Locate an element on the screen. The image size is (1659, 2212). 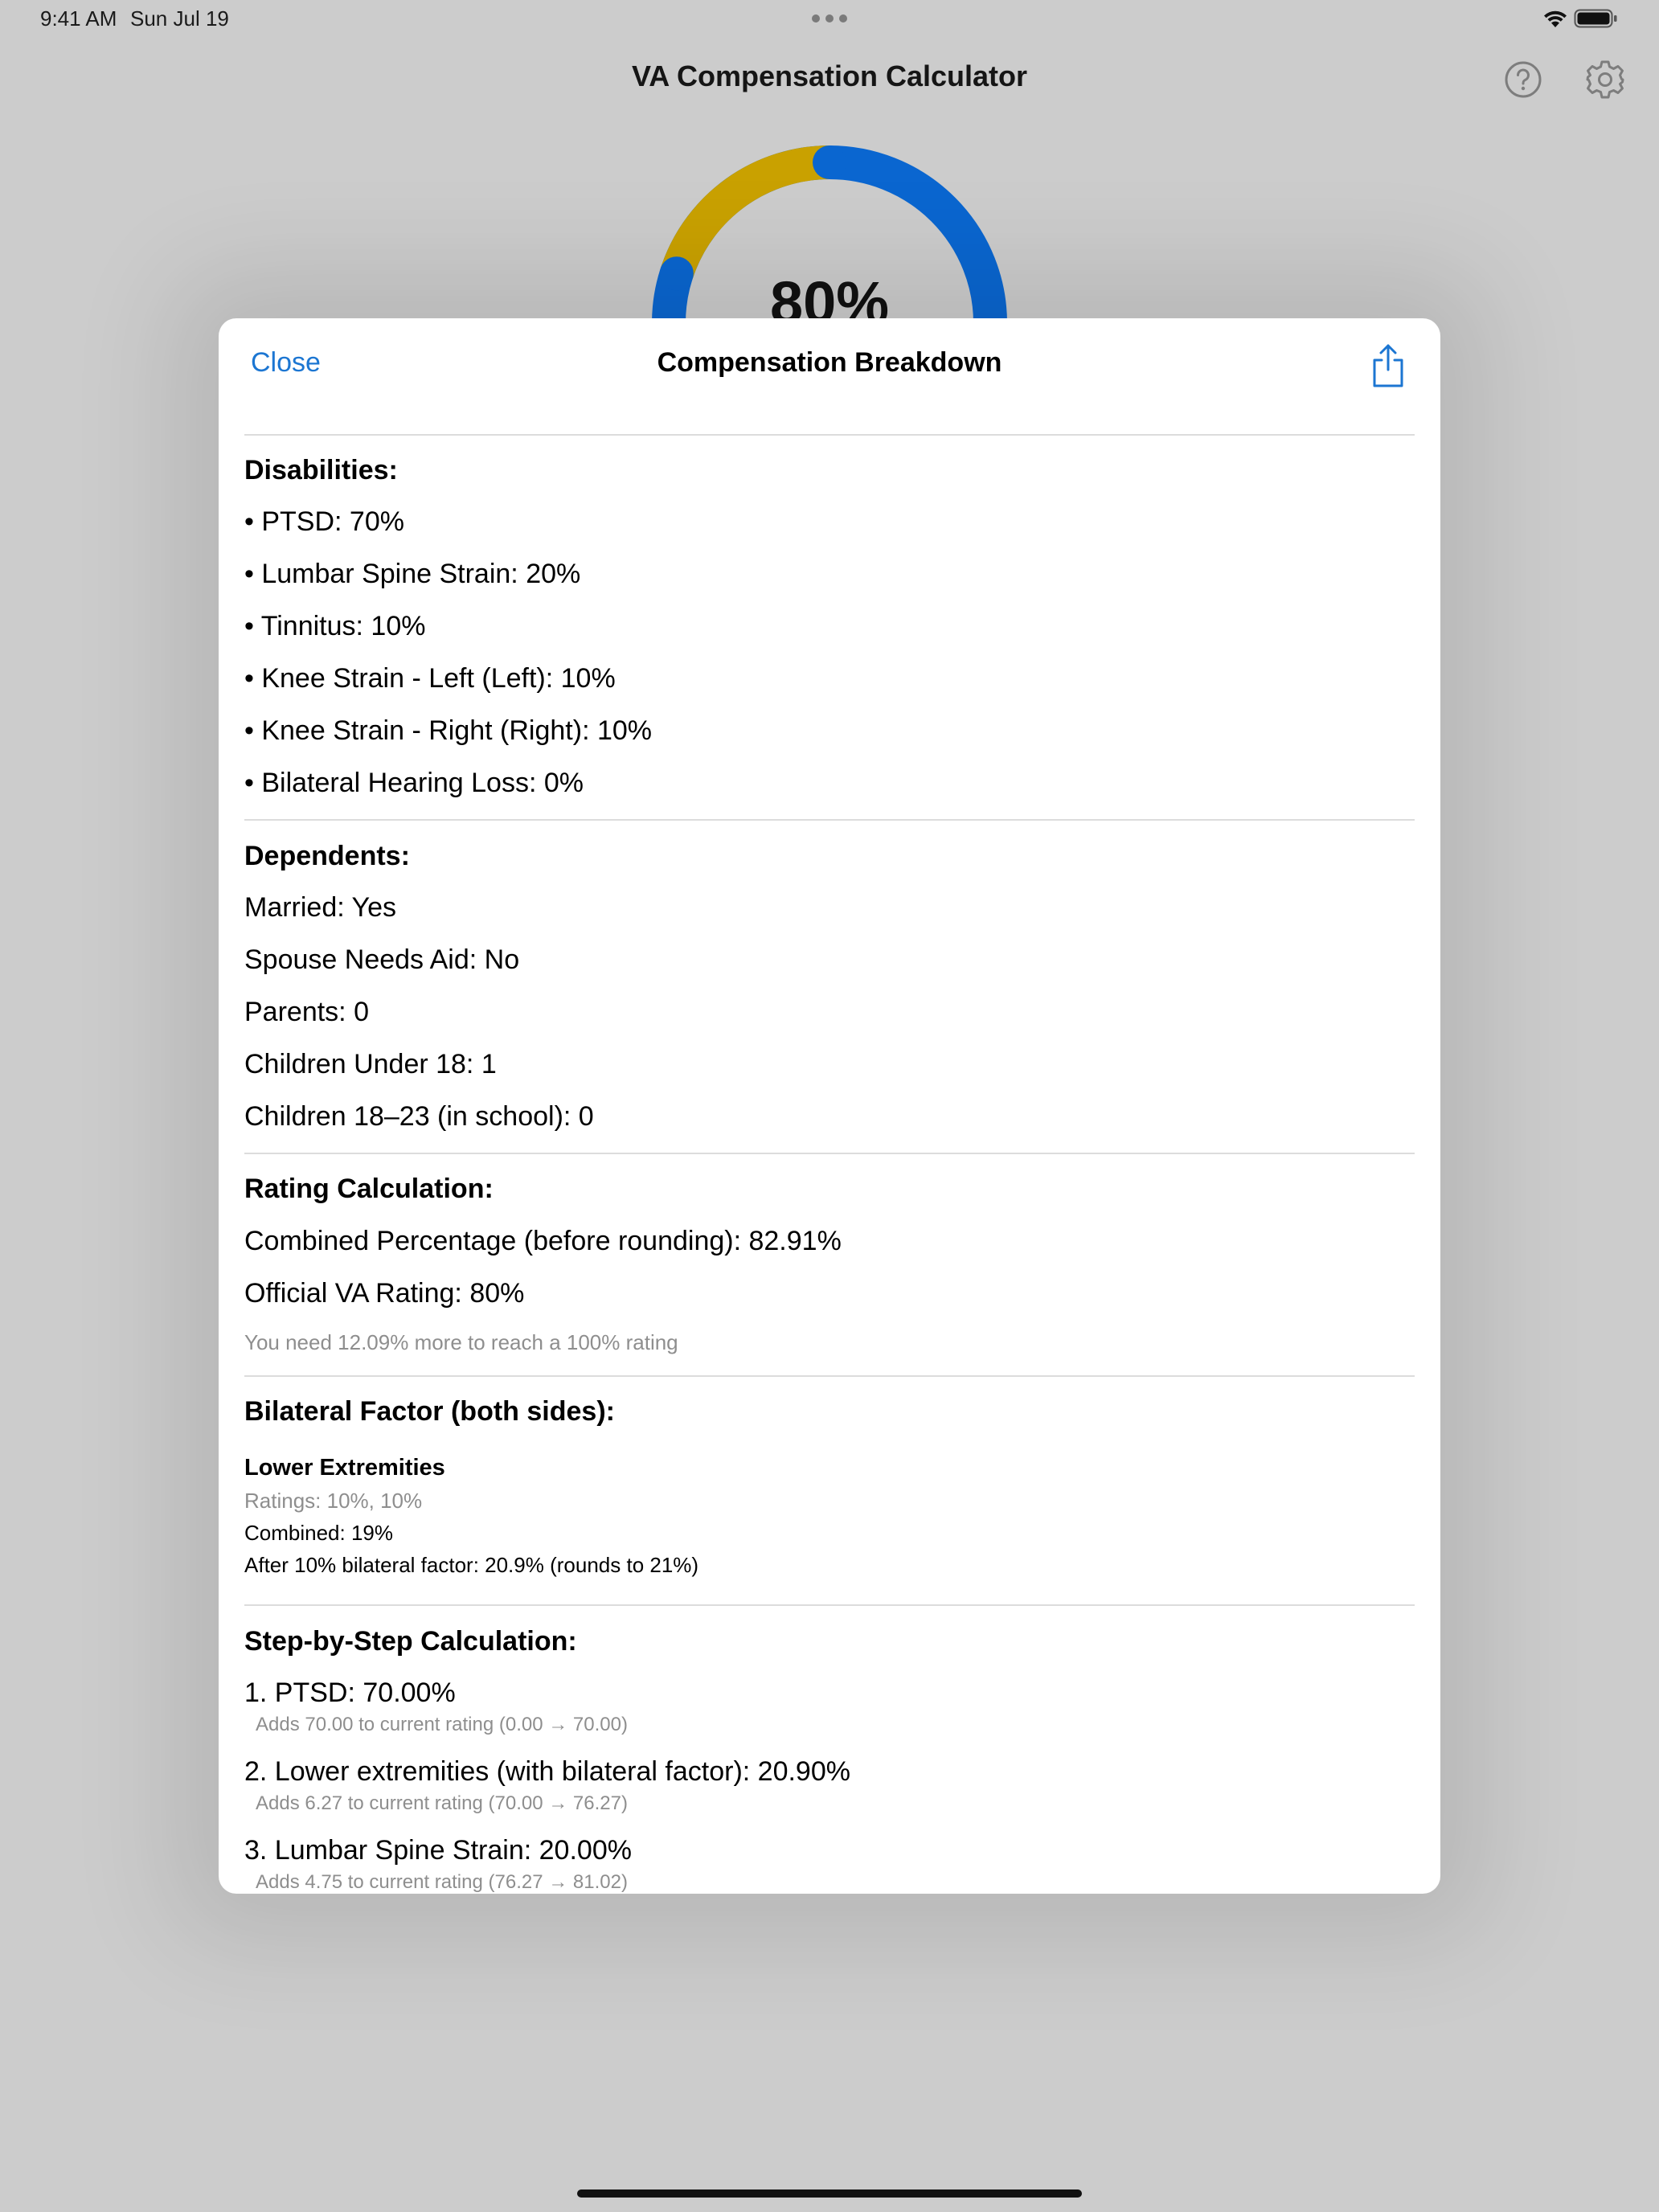
rating-heading: Rating Calculation: is located at coordinates (369, 1189).